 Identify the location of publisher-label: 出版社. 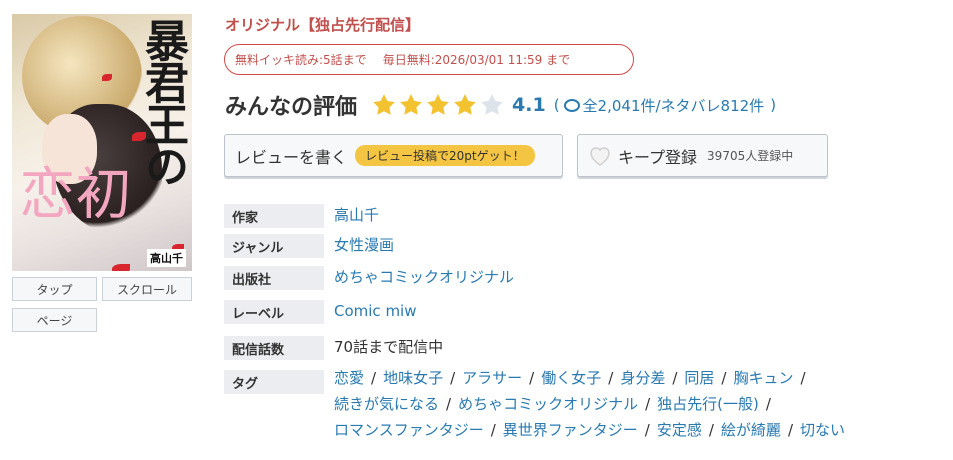
(274, 278).